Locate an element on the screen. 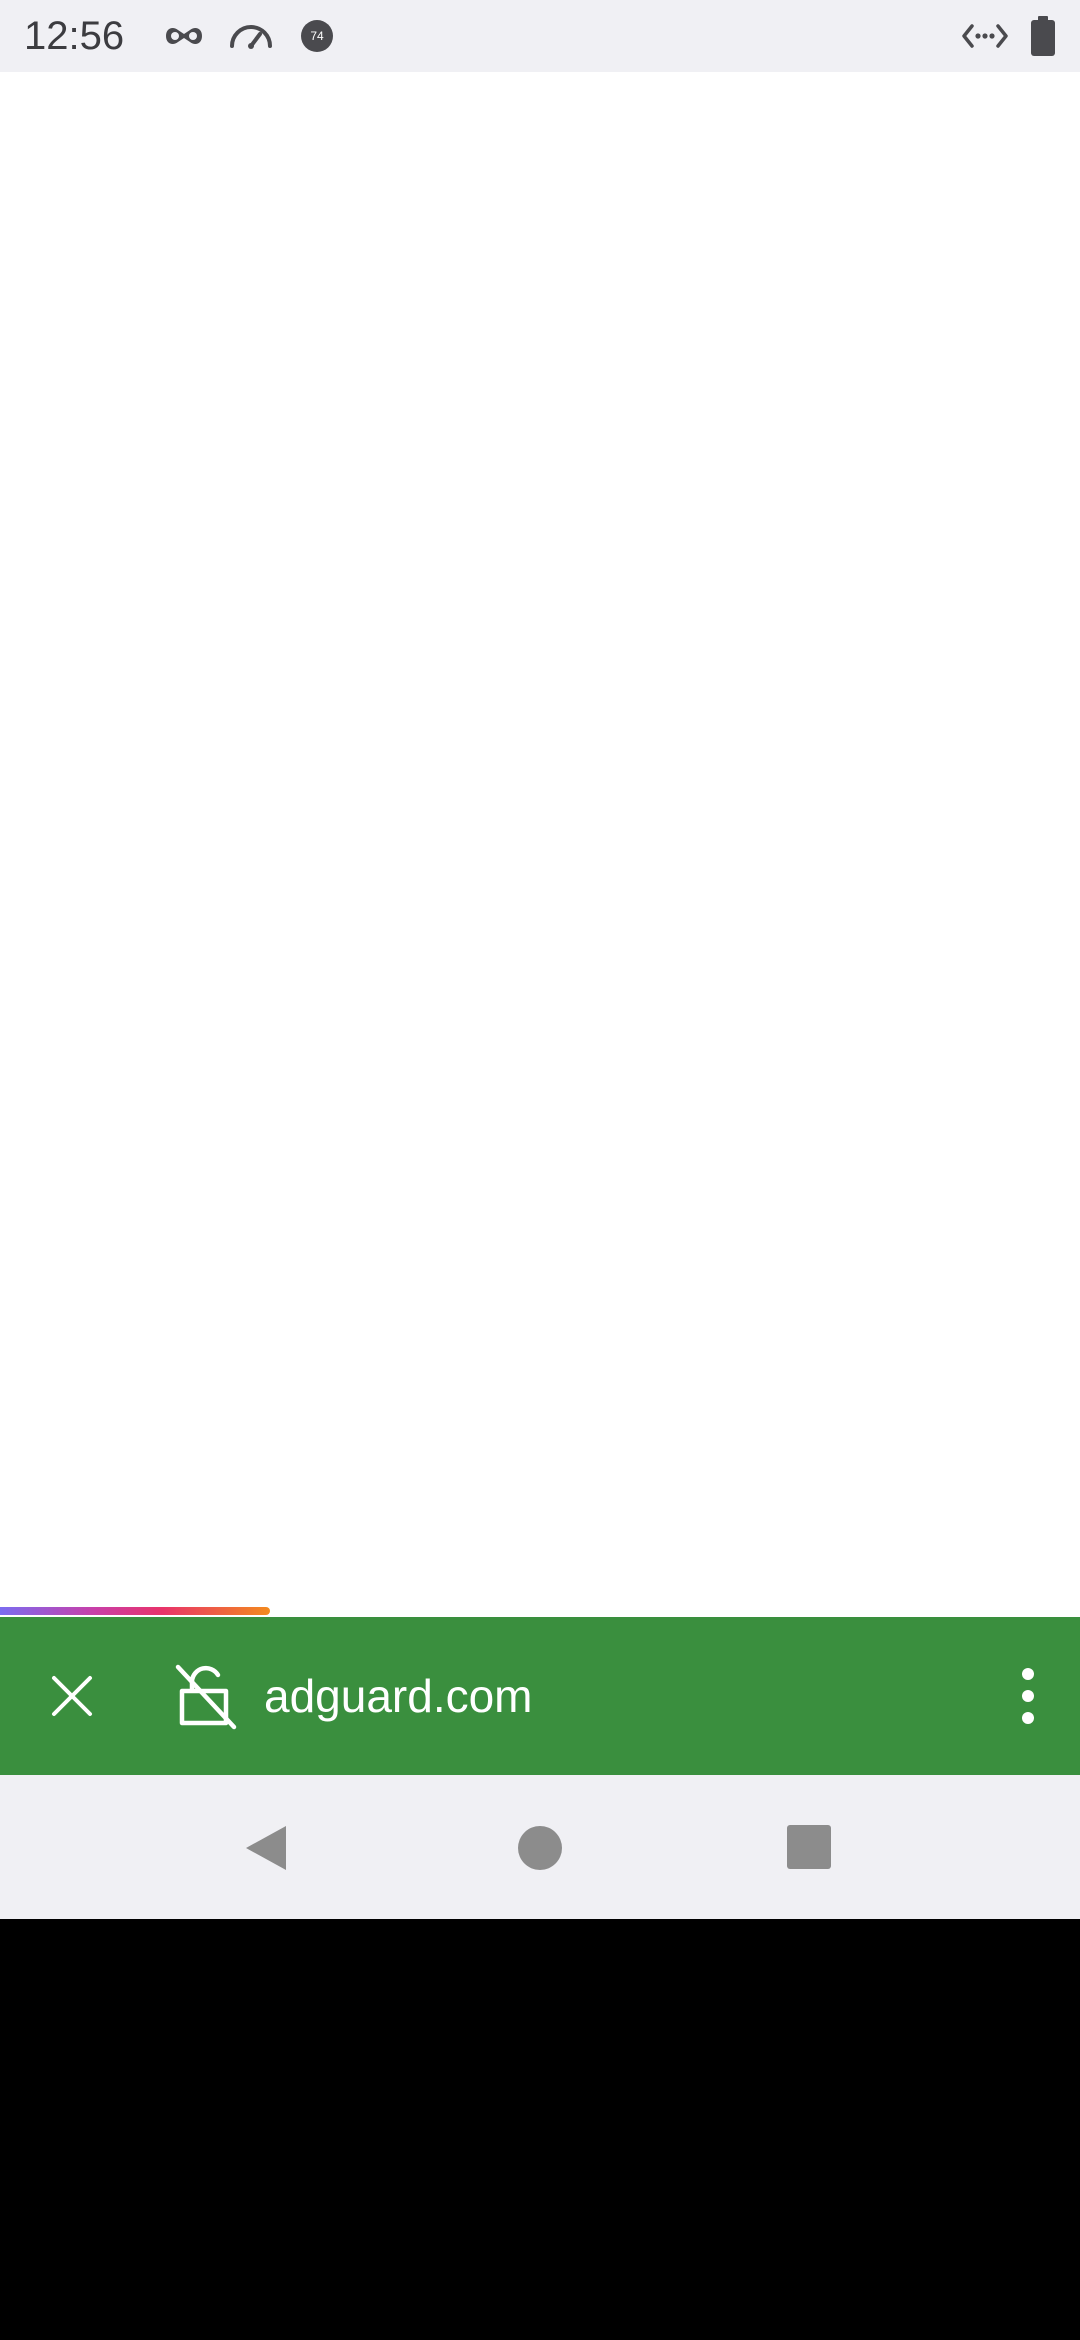  home-icon is located at coordinates (540, 1848).